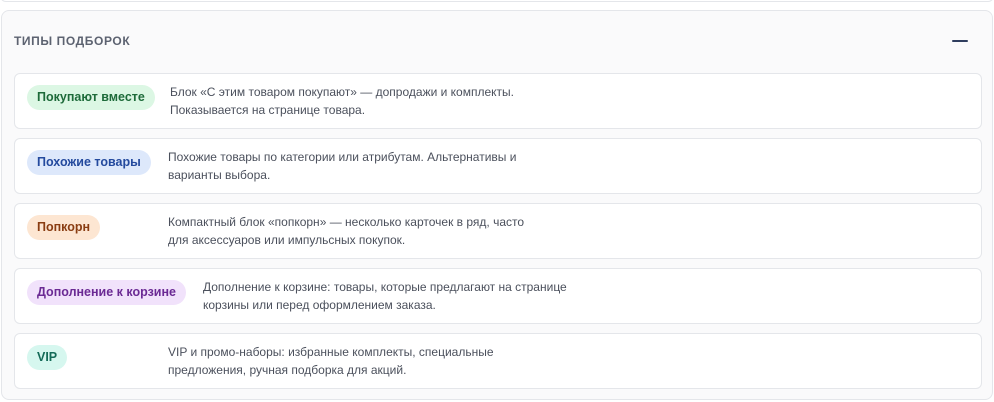 Image resolution: width=994 pixels, height=402 pixels. I want to click on description-line: предложения, ручная подборка для акций., so click(287, 369).